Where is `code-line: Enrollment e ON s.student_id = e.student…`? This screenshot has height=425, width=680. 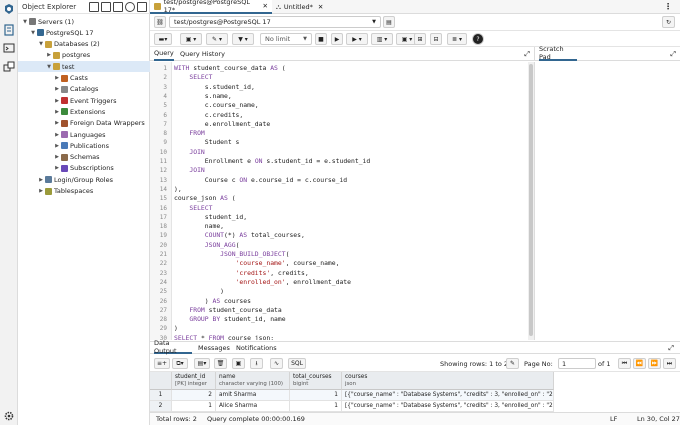
code-line: Enrollment e ON s.student_id = e.student… is located at coordinates (272, 161).